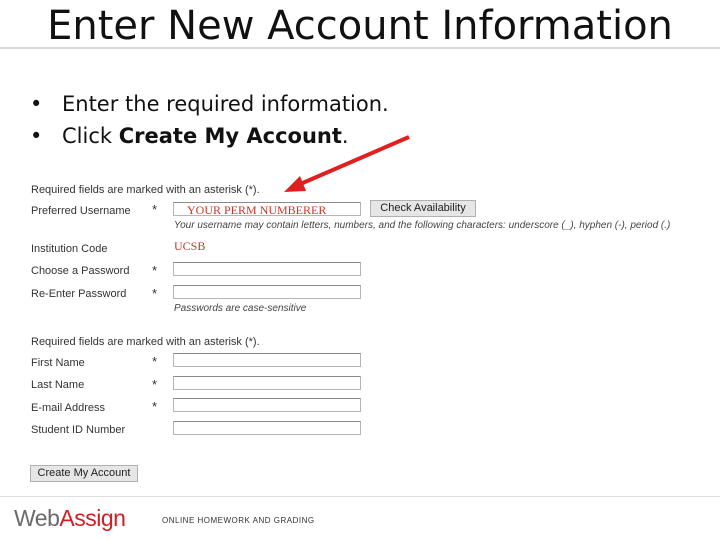 The width and height of the screenshot is (720, 540). Describe the element at coordinates (92, 518) in the screenshot. I see `logo-assign-text: Assign` at that location.